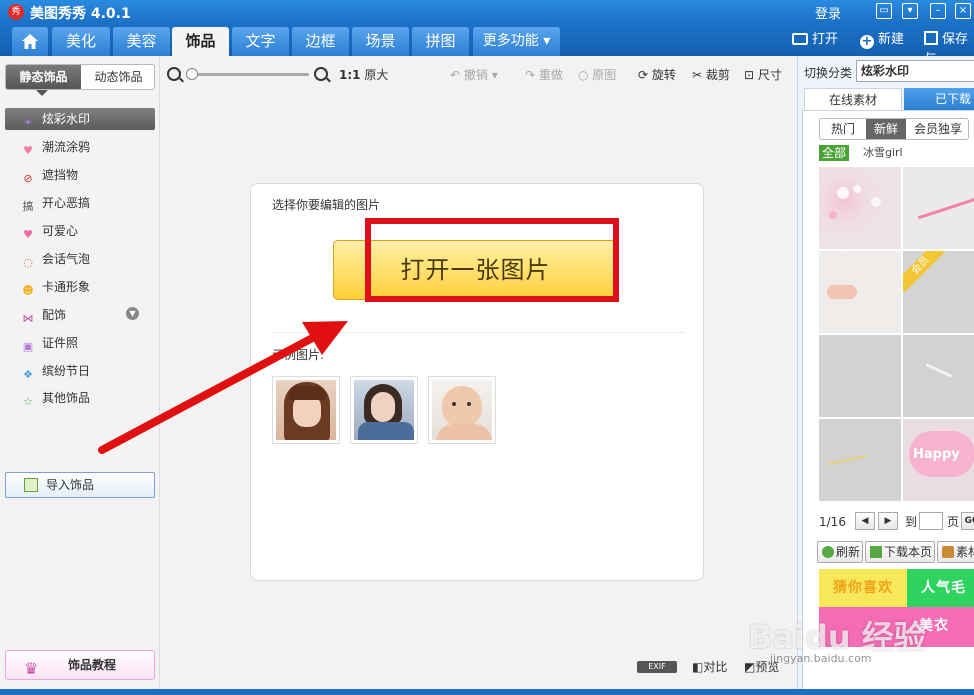 This screenshot has height=695, width=974. I want to click on compare-button: ◧对比, so click(709, 667).